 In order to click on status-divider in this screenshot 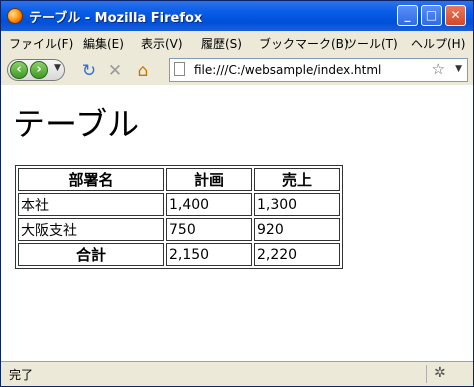, I will do `click(426, 374)`.